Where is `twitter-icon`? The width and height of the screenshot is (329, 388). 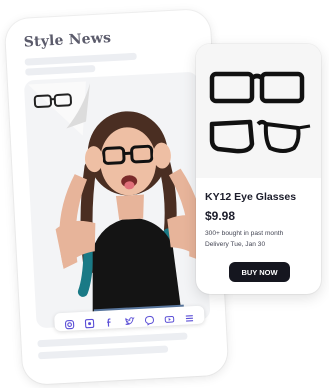
twitter-icon is located at coordinates (130, 319).